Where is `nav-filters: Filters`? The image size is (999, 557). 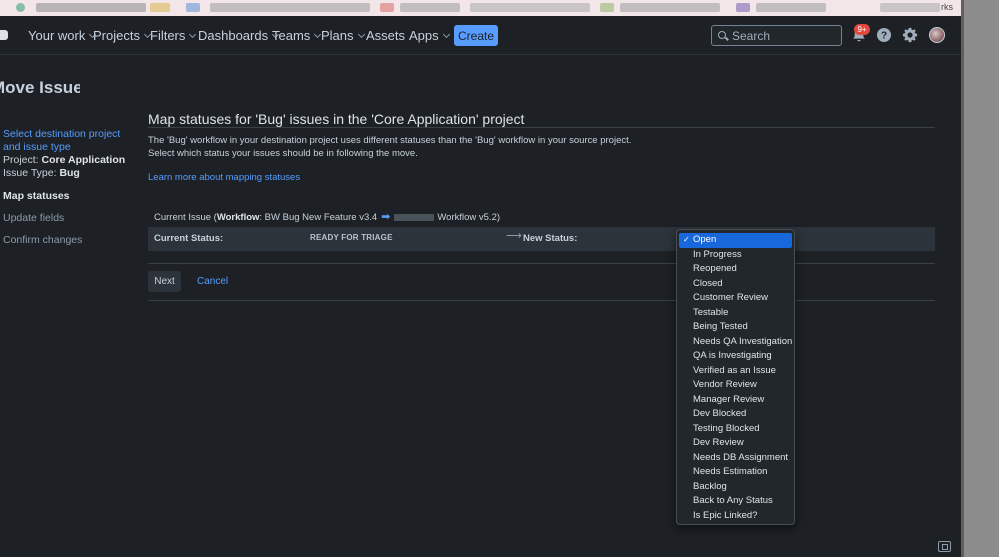
nav-filters: Filters is located at coordinates (173, 35).